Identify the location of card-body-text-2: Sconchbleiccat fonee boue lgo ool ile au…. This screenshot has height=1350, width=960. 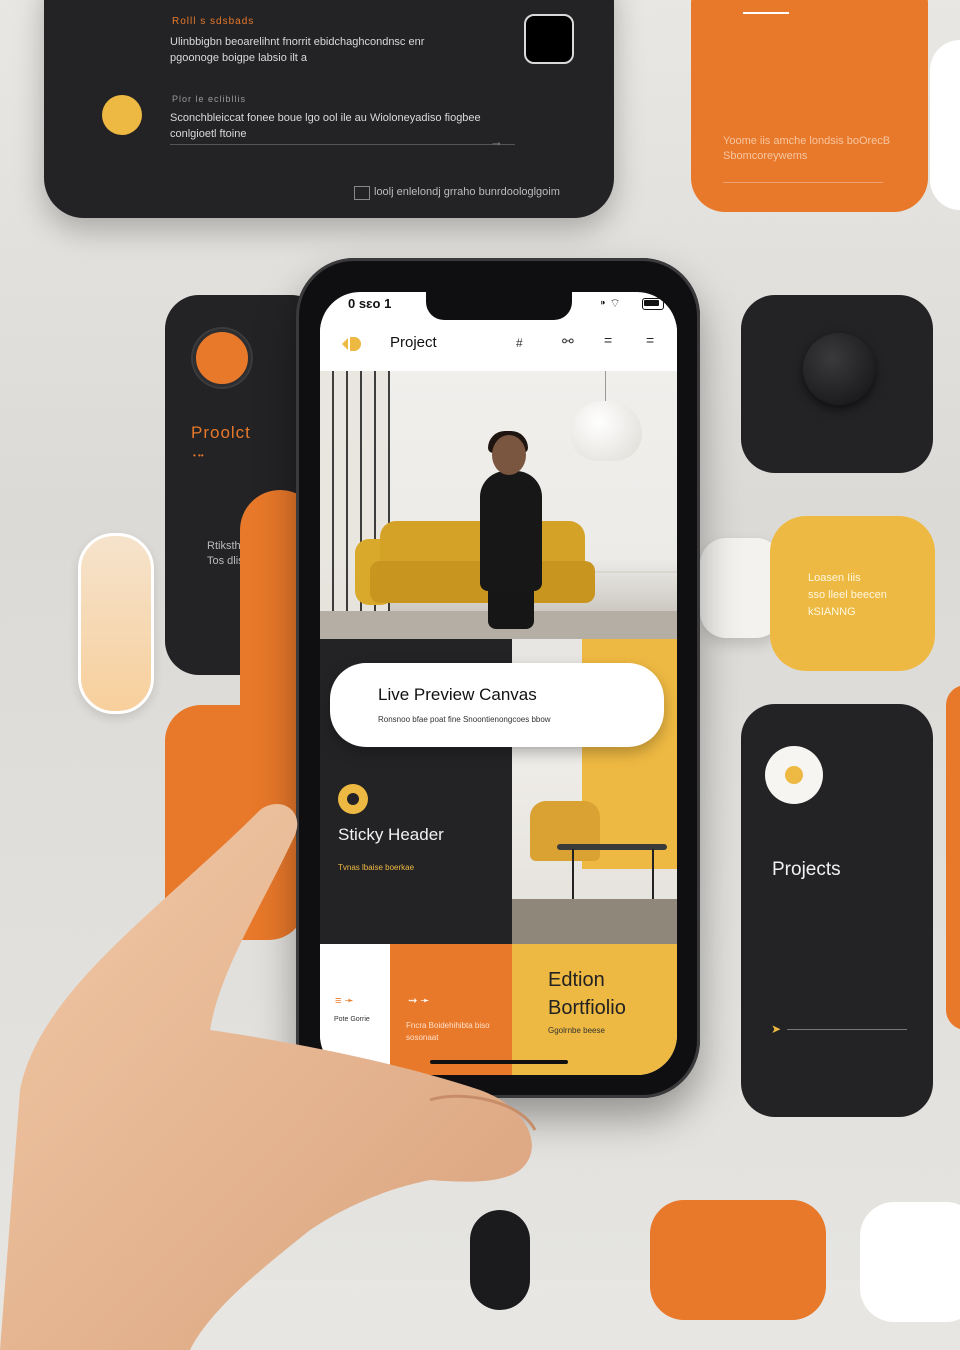
(325, 126).